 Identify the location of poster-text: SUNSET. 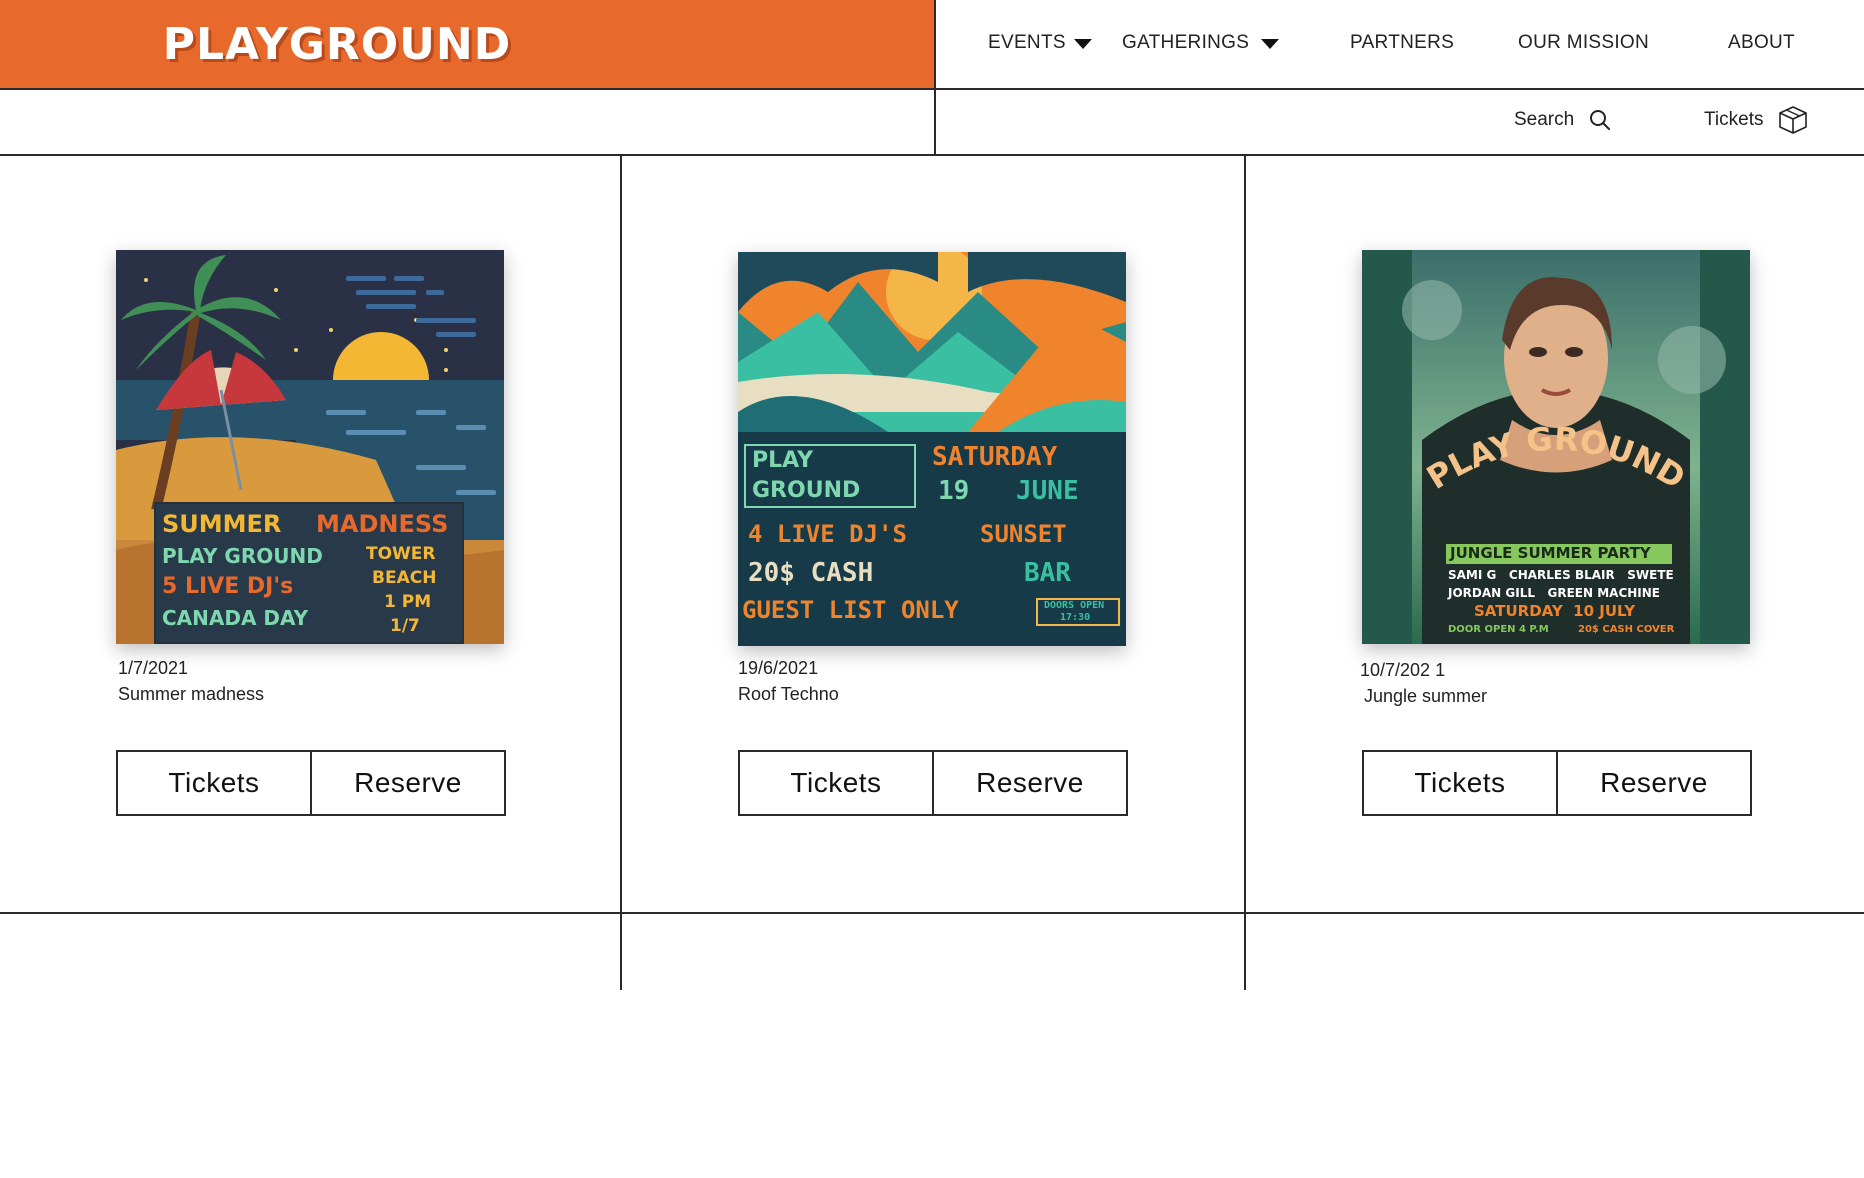
(1023, 534).